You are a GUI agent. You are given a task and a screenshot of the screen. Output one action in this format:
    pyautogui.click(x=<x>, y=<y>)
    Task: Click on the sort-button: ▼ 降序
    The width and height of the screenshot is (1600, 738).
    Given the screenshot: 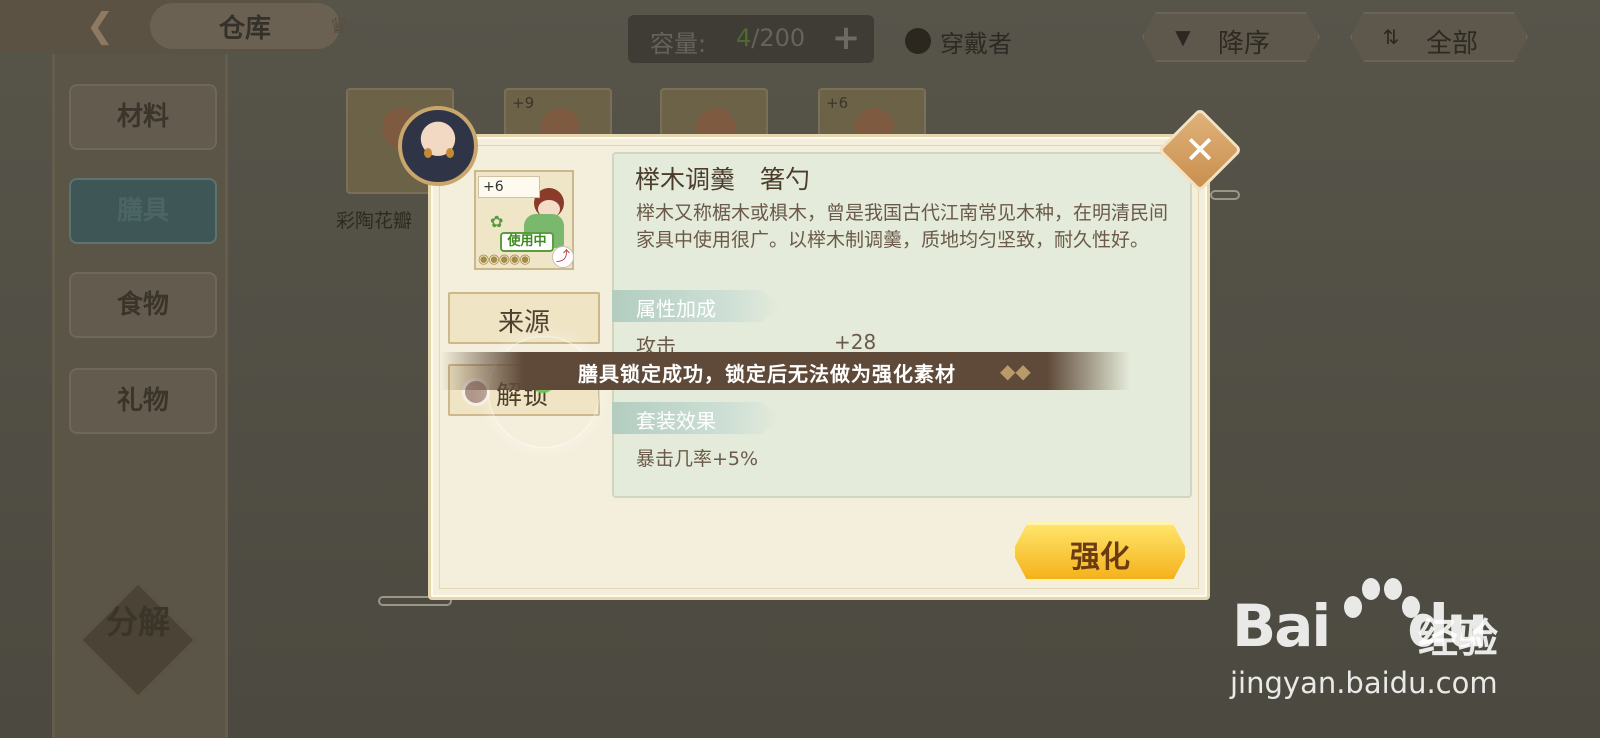 What is the action you would take?
    pyautogui.click(x=1231, y=37)
    